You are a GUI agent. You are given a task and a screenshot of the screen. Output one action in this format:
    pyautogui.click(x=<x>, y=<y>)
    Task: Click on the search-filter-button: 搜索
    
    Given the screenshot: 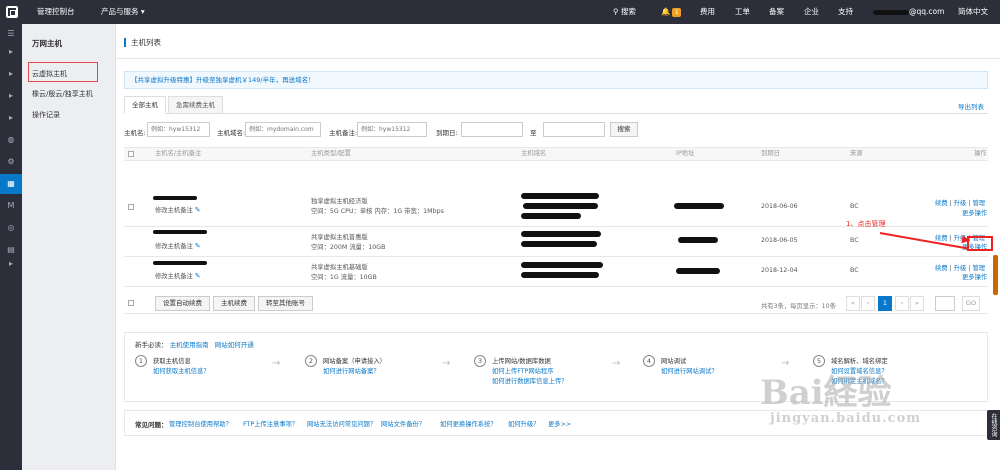 What is the action you would take?
    pyautogui.click(x=624, y=129)
    